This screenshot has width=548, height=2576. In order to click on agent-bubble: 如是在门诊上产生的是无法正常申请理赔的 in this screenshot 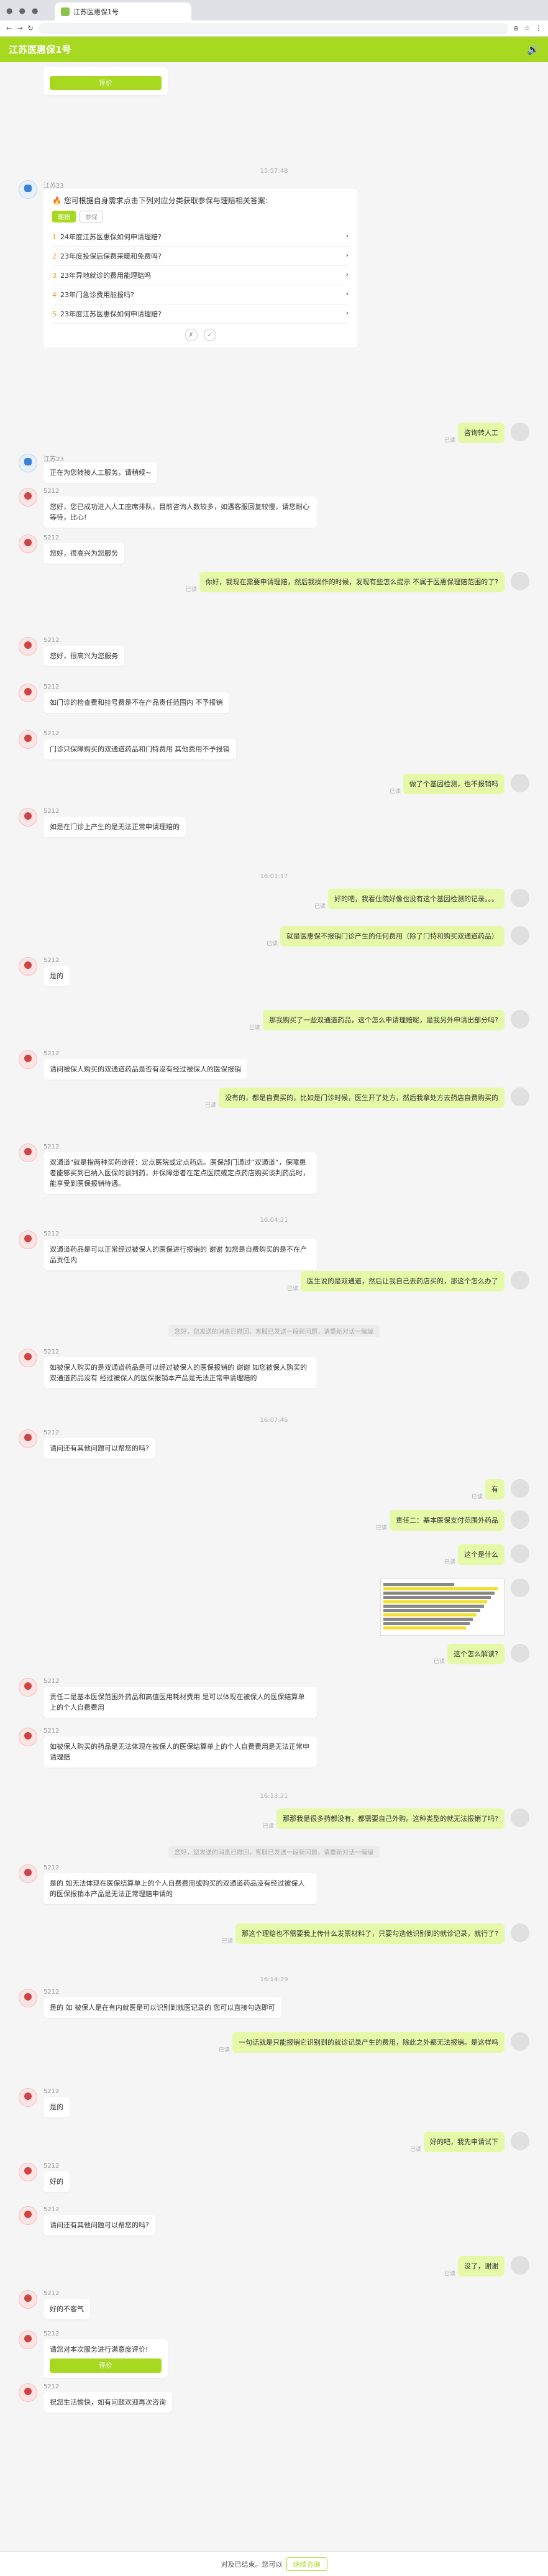, I will do `click(114, 827)`.